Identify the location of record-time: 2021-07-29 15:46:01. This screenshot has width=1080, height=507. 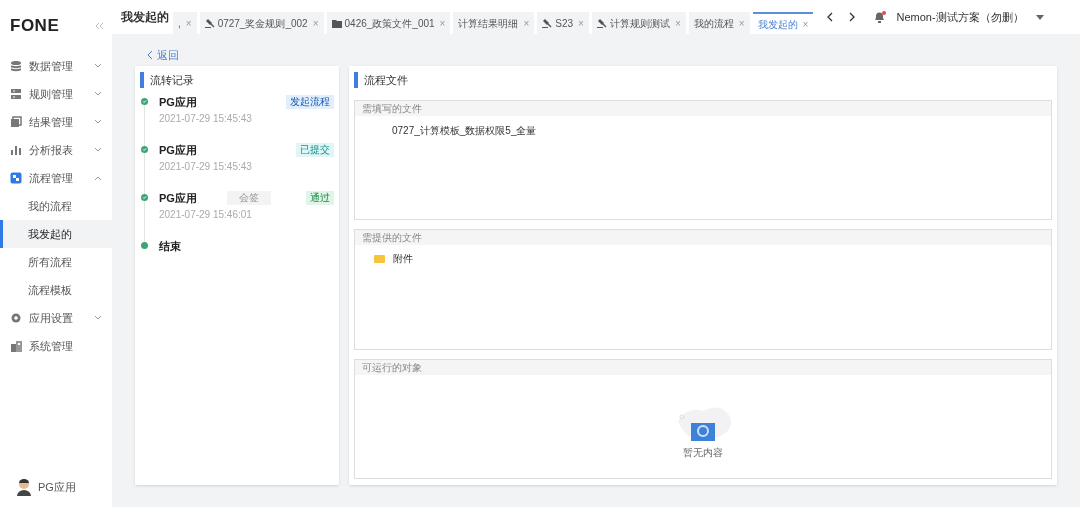
(206, 215).